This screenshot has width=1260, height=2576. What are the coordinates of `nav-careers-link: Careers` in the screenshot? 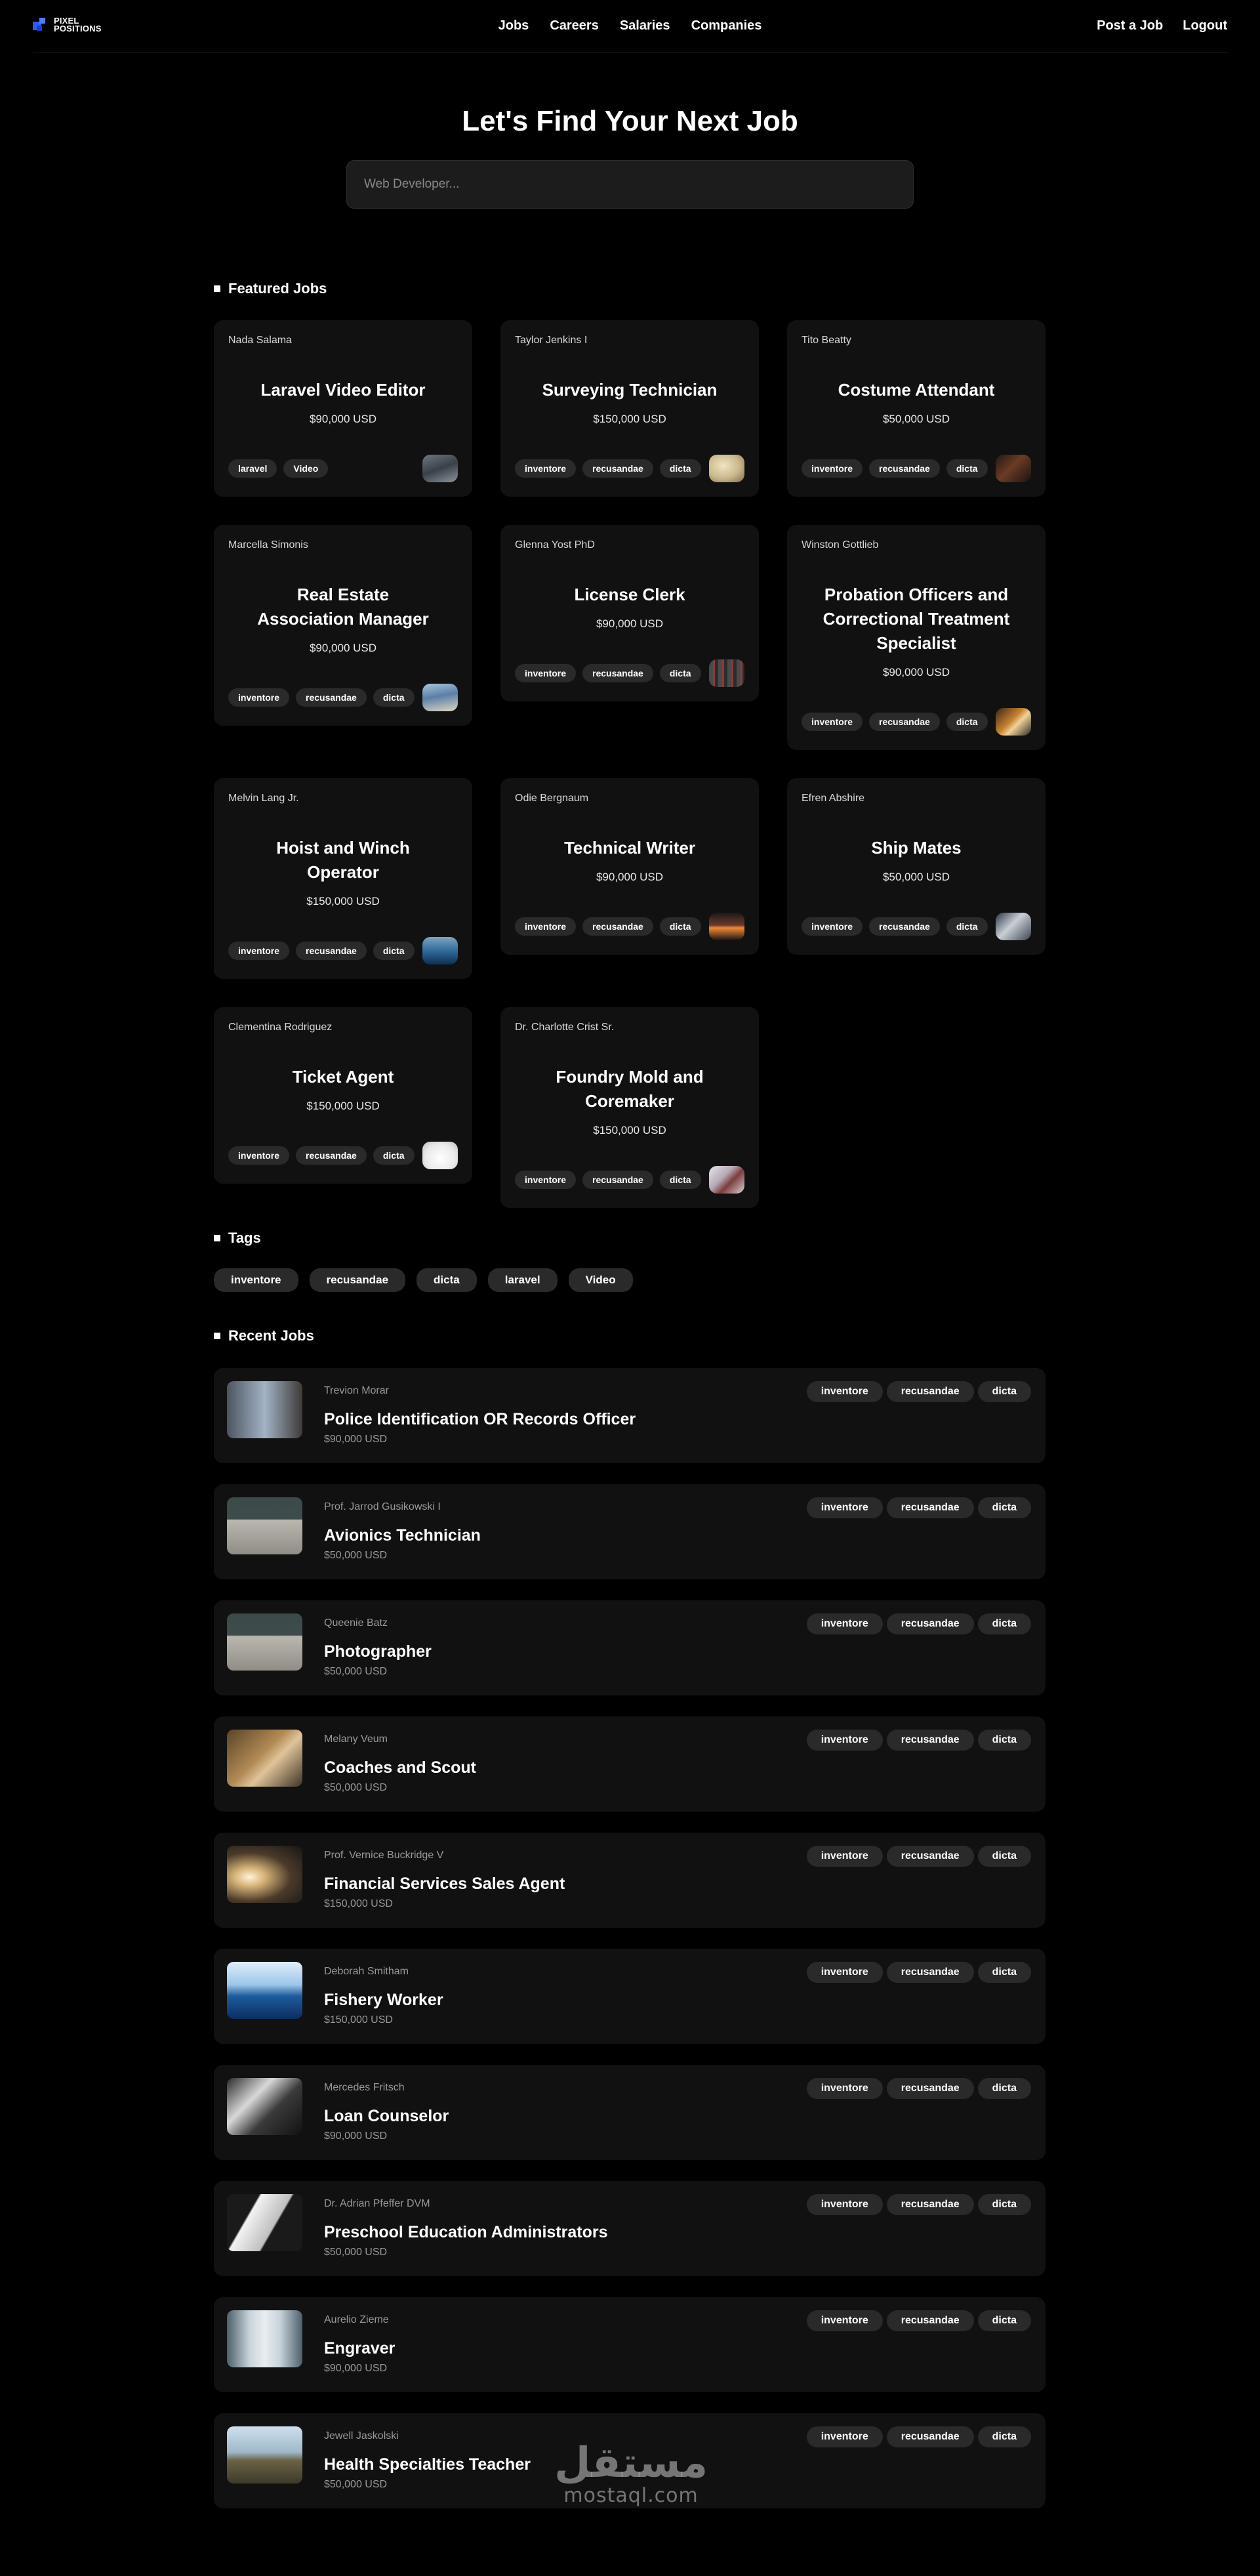 It's located at (574, 26).